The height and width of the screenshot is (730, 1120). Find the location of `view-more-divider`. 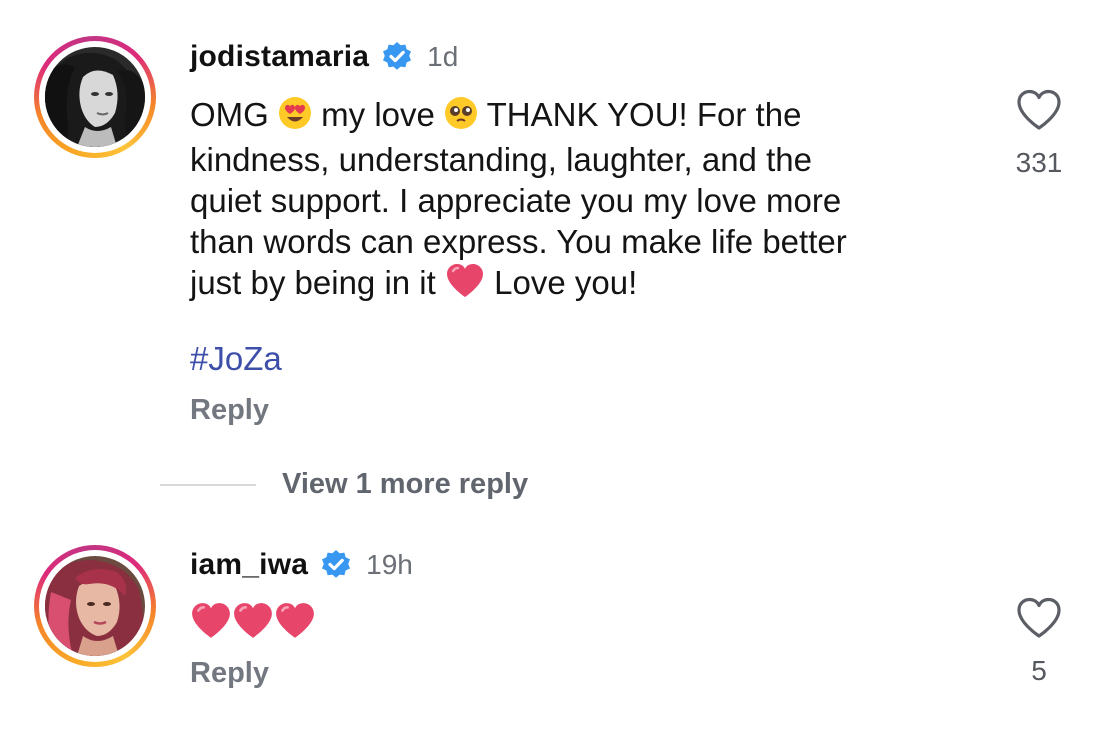

view-more-divider is located at coordinates (208, 484).